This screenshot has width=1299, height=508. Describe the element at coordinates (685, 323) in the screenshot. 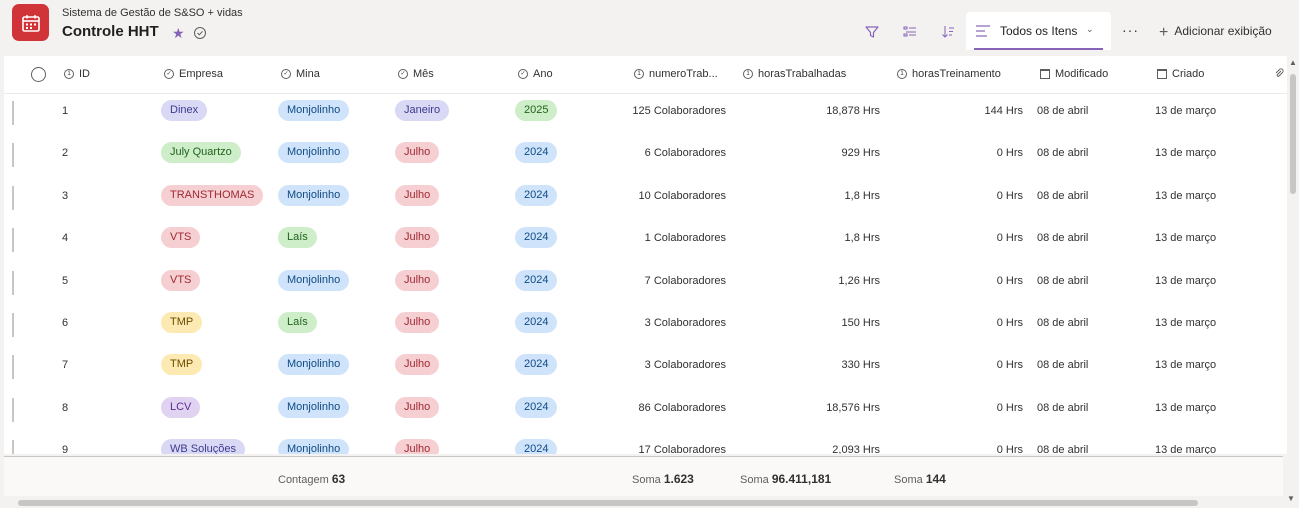

I see `cell-numero-trabalhadores: 3 Colaboradores` at that location.